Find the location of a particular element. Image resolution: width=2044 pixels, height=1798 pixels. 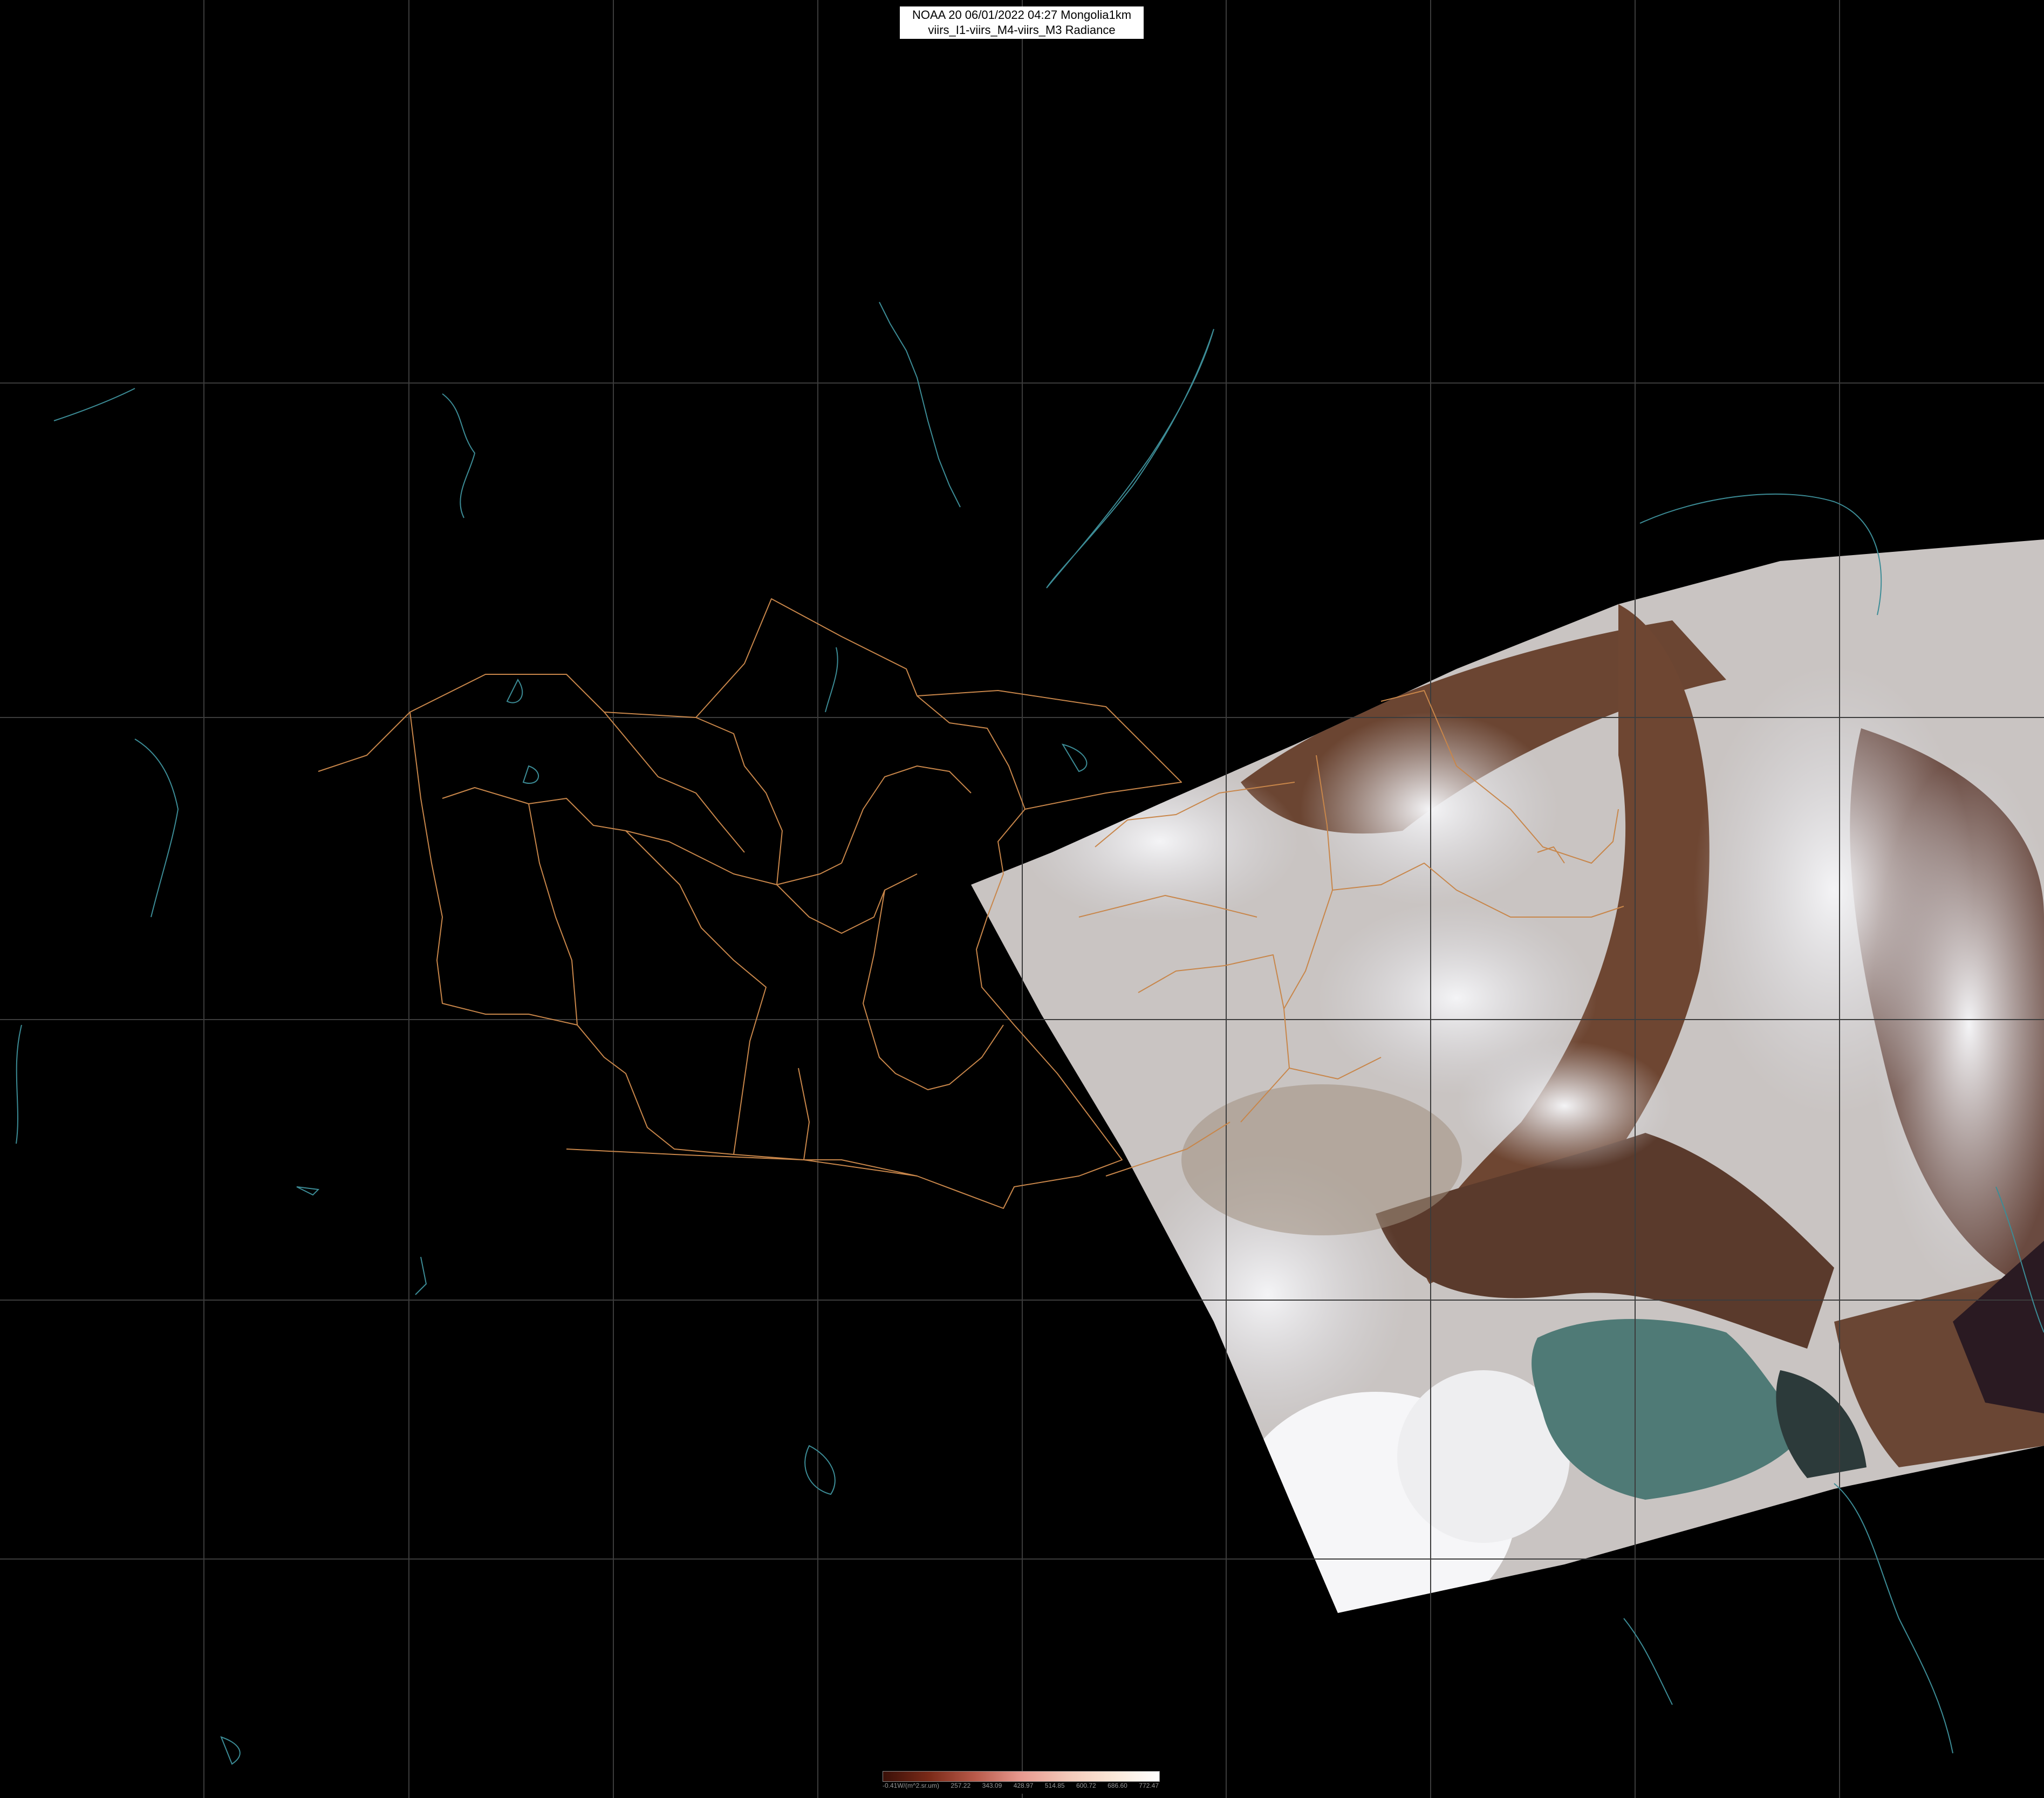

title-line-1: NOAA 20 06/01/2022 04:27 Mongolia1km is located at coordinates (1022, 15).